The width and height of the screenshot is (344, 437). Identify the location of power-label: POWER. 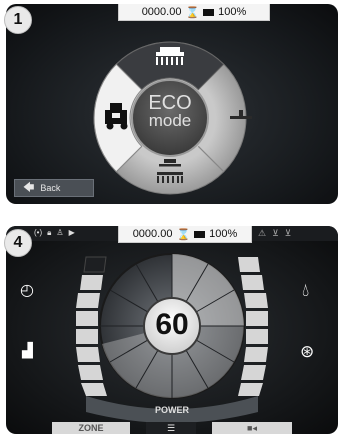
(171, 410).